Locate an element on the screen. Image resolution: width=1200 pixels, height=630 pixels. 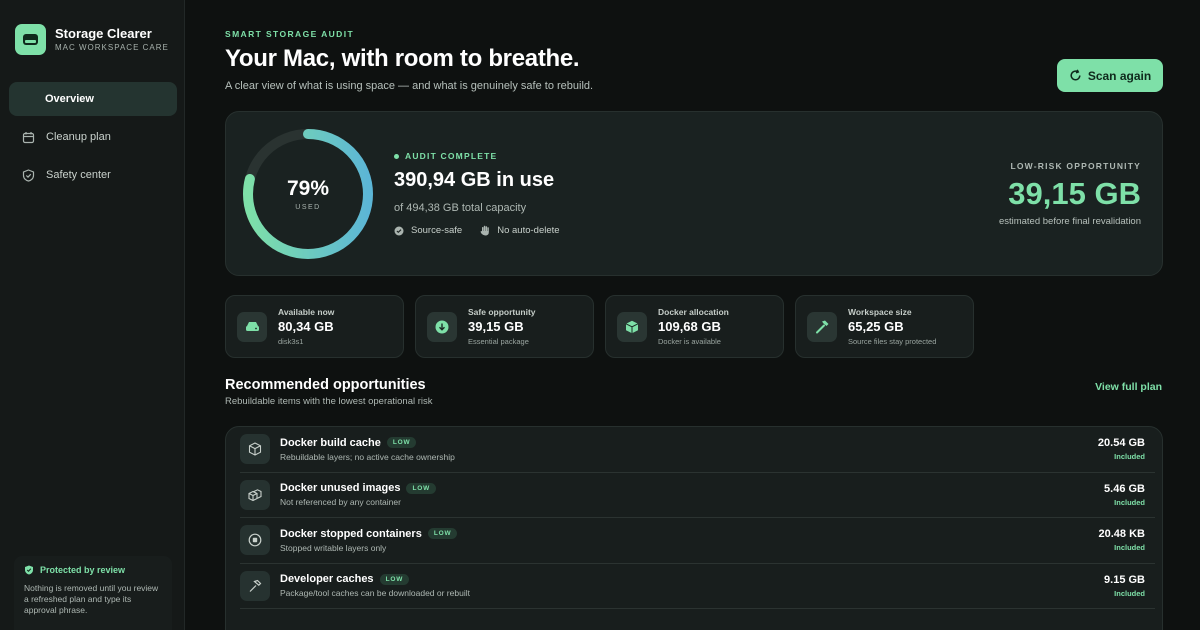
total-capacity: of 494,38 GB total capacity is located at coordinates (460, 208).